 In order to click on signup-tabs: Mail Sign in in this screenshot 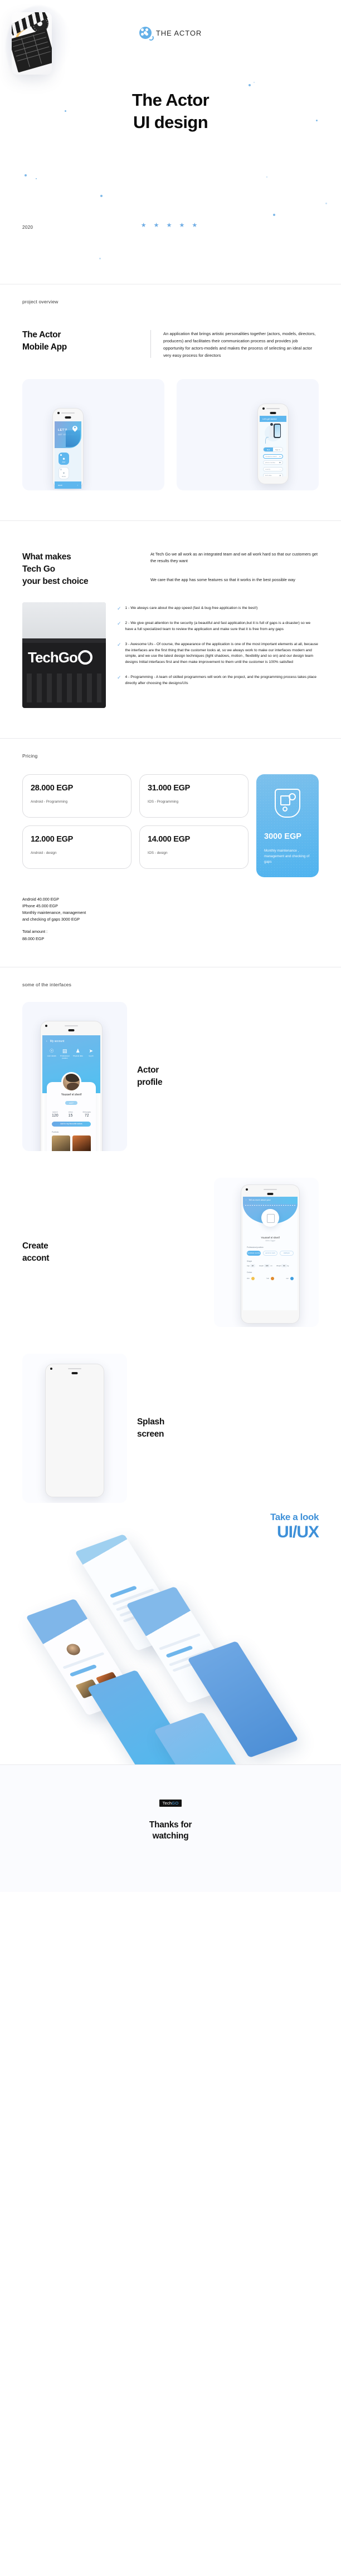, I will do `click(273, 450)`.